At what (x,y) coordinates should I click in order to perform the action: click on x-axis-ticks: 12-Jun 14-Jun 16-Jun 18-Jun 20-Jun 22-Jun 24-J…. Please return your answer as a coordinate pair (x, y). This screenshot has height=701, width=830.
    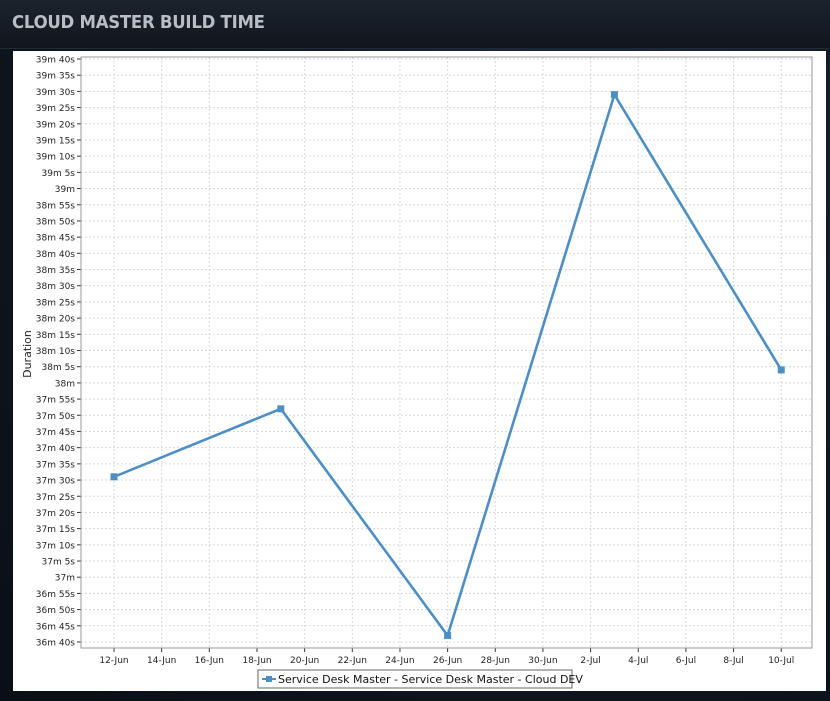
    Looking at the image, I should click on (446, 657).